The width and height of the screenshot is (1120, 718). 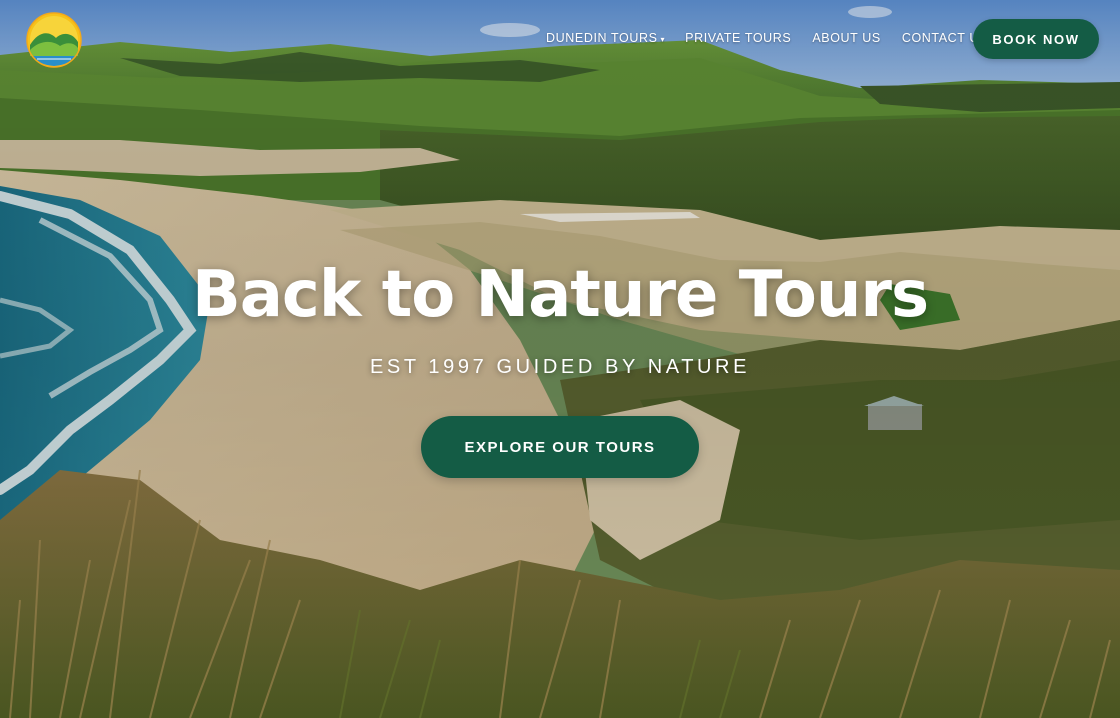 What do you see at coordinates (602, 38) in the screenshot?
I see `nav-dunedin-tours-label: DUNEDIN TOURS` at bounding box center [602, 38].